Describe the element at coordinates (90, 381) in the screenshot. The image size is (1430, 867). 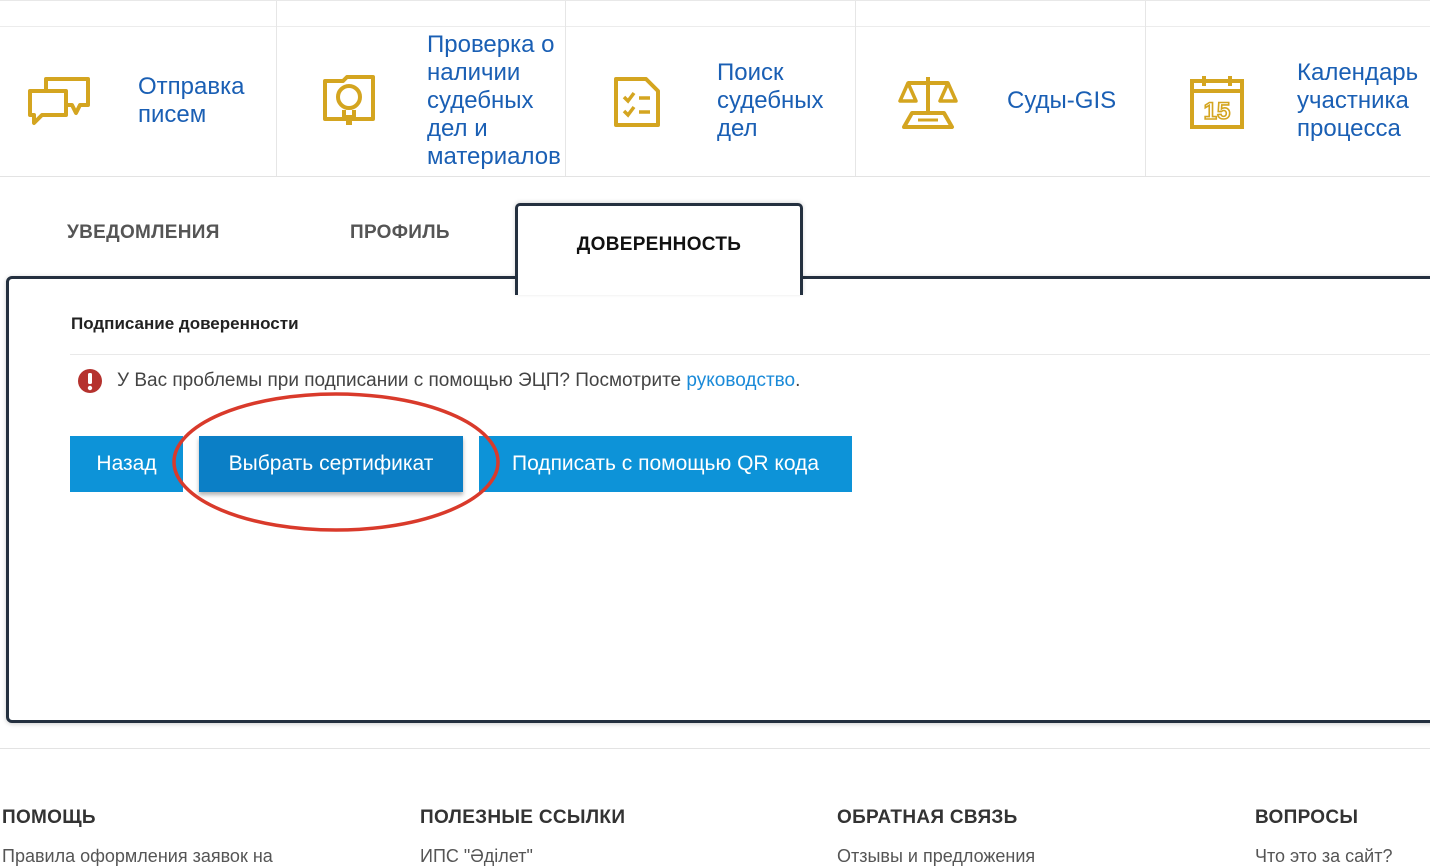
I see `exclamation-icon` at that location.